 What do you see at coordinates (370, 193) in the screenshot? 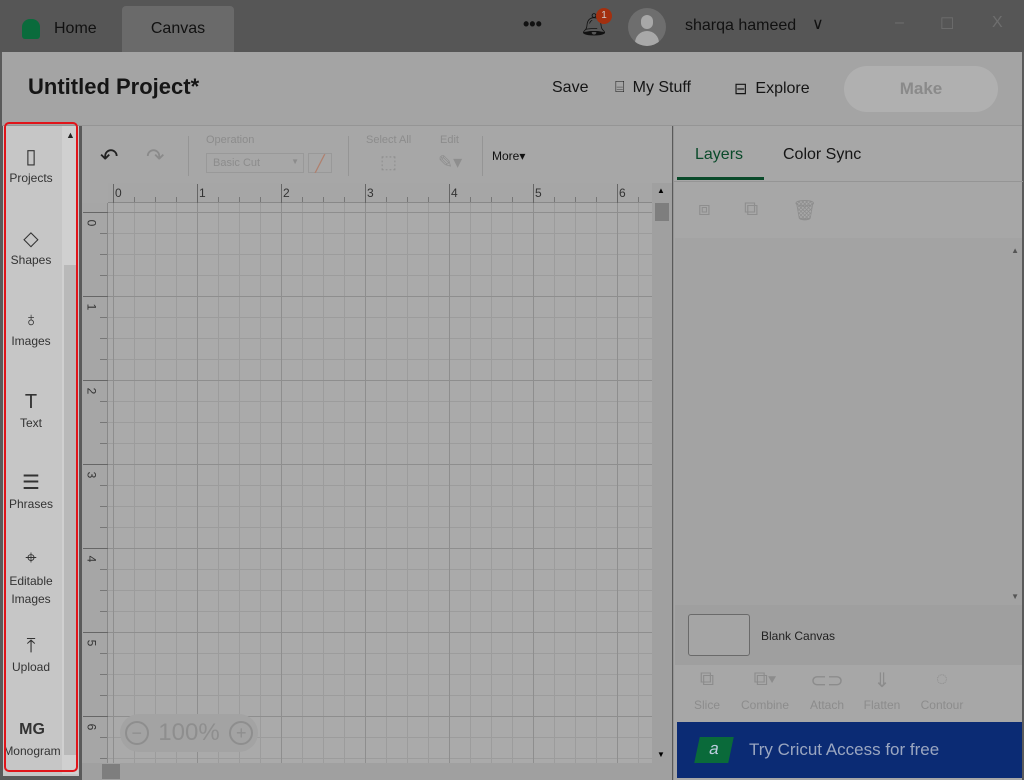
I see `ruler-top-label: 3` at bounding box center [370, 193].